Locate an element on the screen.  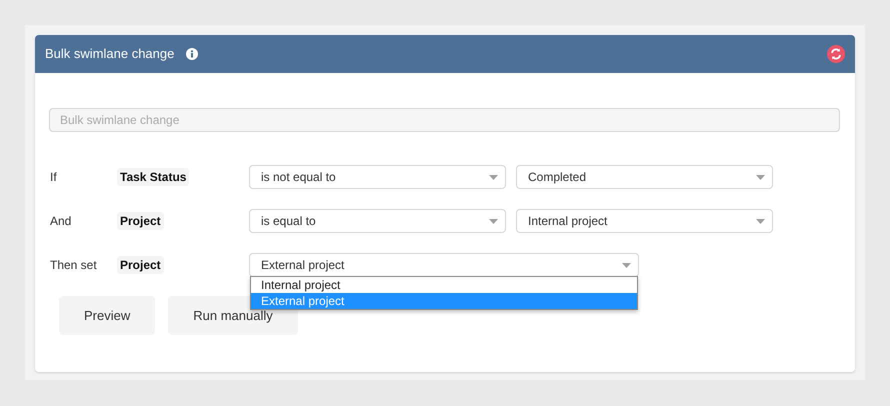
rule-label: And is located at coordinates (60, 221).